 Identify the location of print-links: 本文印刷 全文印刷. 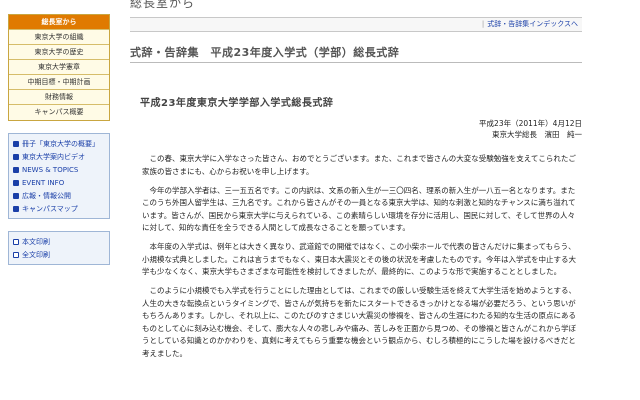
(59, 248).